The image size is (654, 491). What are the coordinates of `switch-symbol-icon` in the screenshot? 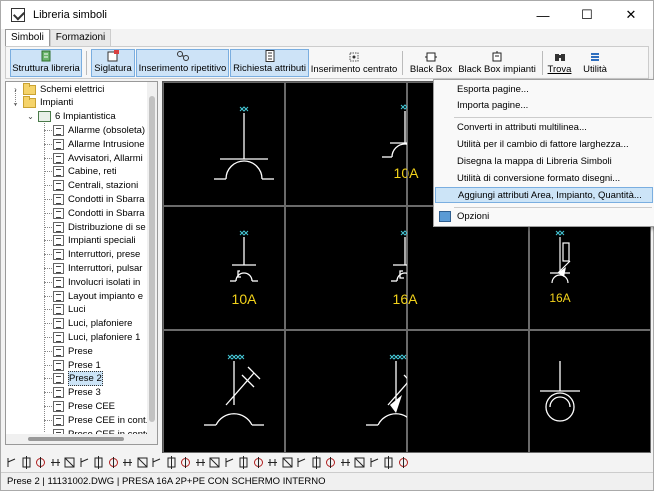 It's located at (11, 462).